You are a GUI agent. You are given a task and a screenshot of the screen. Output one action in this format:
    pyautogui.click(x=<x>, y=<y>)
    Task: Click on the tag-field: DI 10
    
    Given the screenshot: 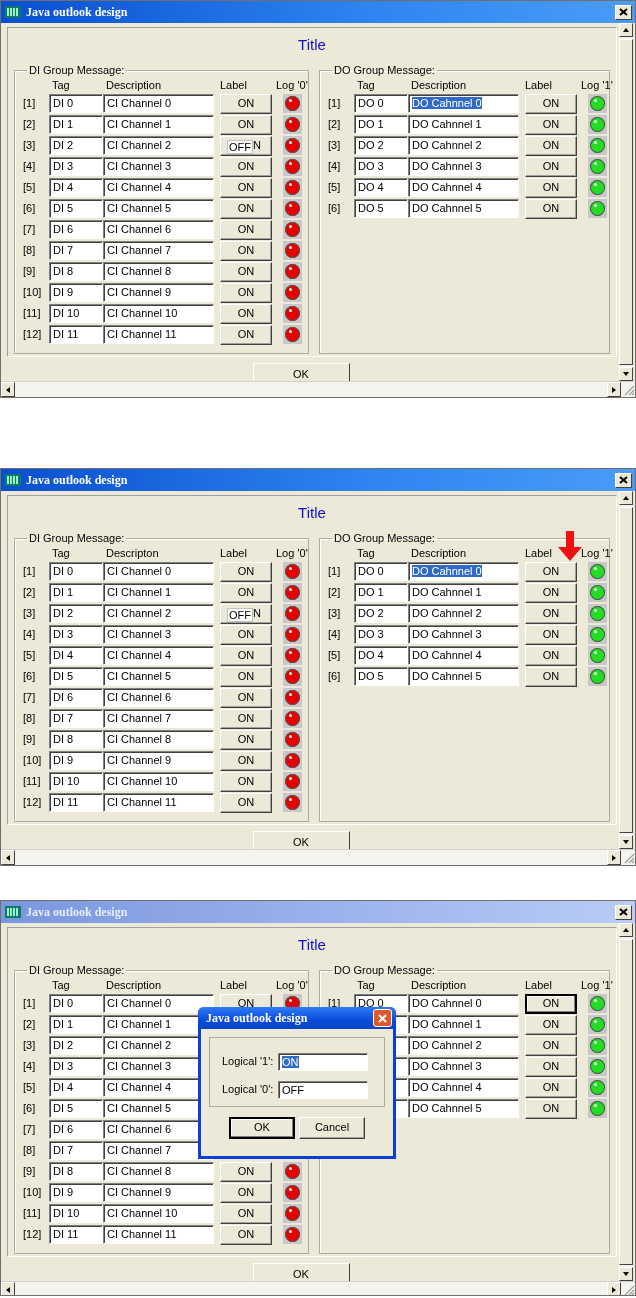 What is the action you would take?
    pyautogui.click(x=76, y=1214)
    